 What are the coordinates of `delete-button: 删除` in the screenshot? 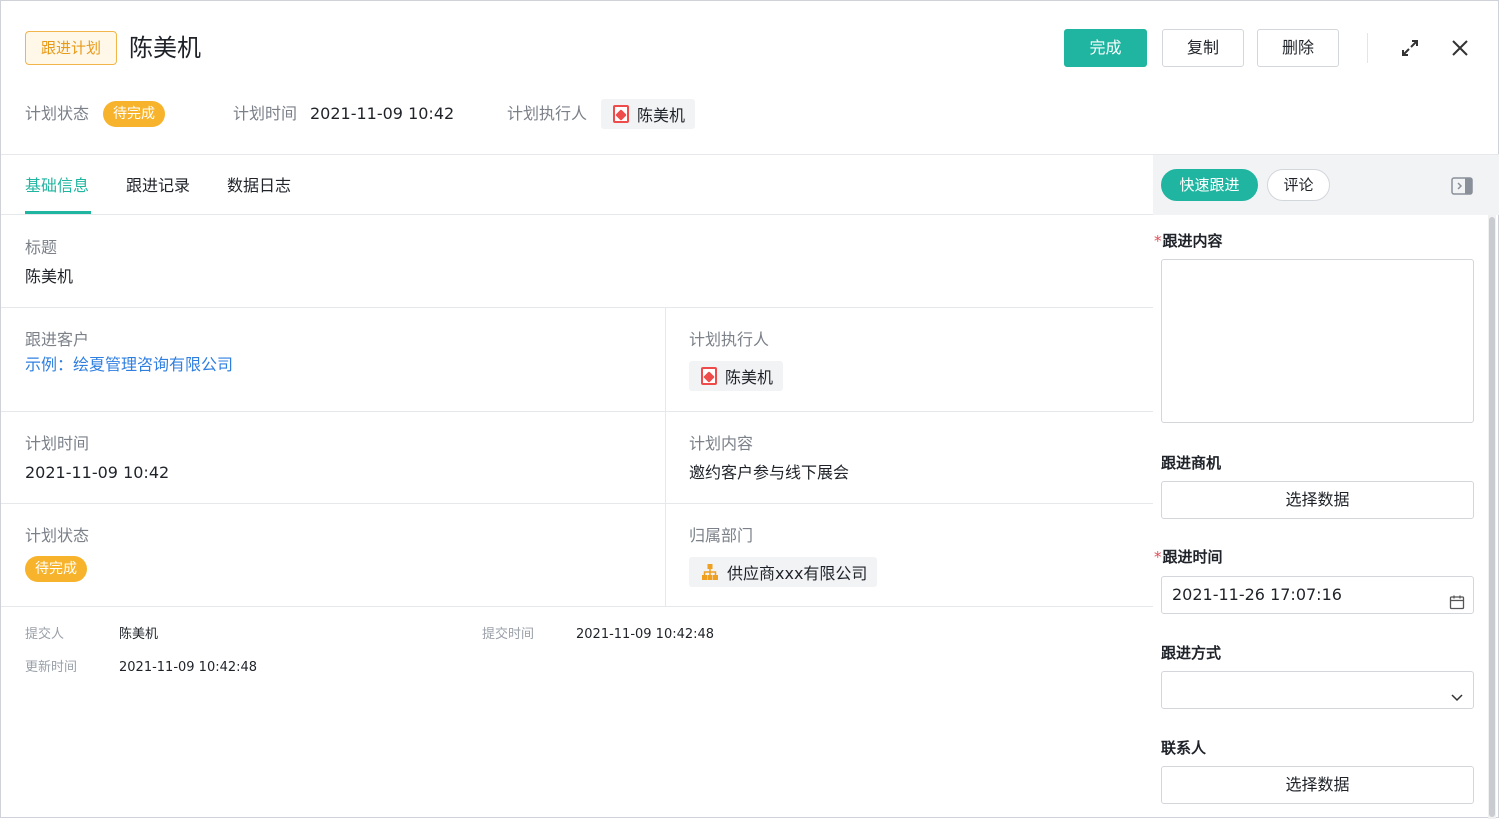 It's located at (1298, 48).